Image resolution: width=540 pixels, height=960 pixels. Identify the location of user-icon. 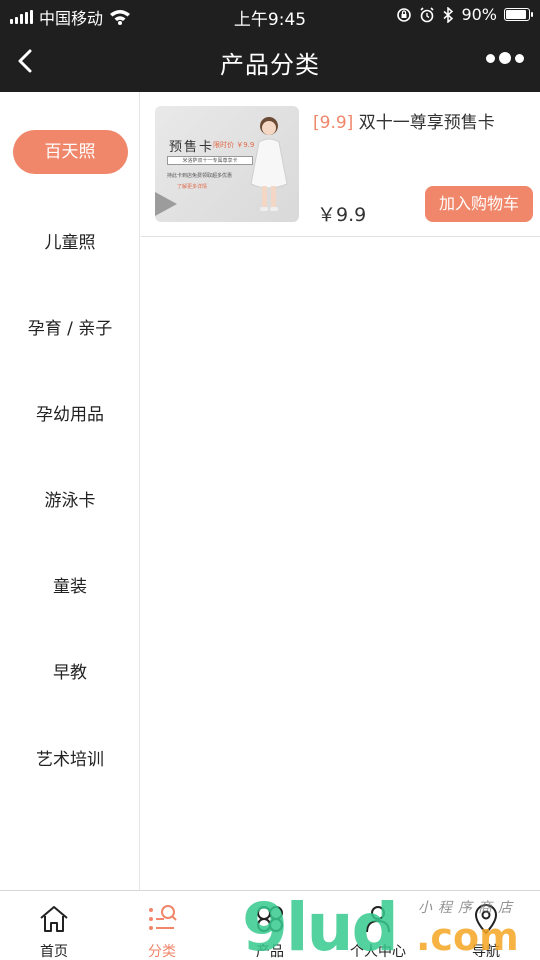
(378, 919).